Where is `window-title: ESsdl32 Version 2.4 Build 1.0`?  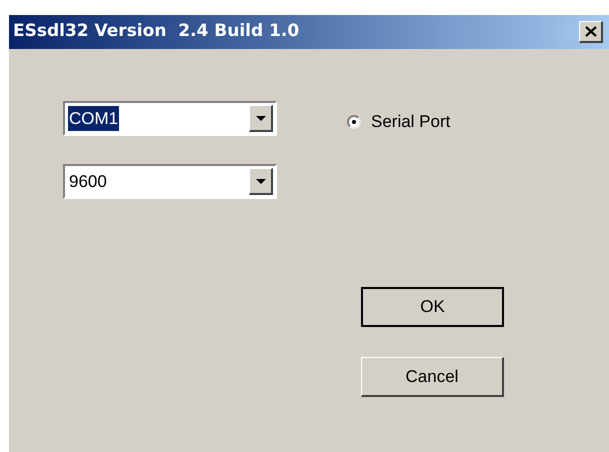
window-title: ESsdl32 Version 2.4 Build 1.0 is located at coordinates (156, 32).